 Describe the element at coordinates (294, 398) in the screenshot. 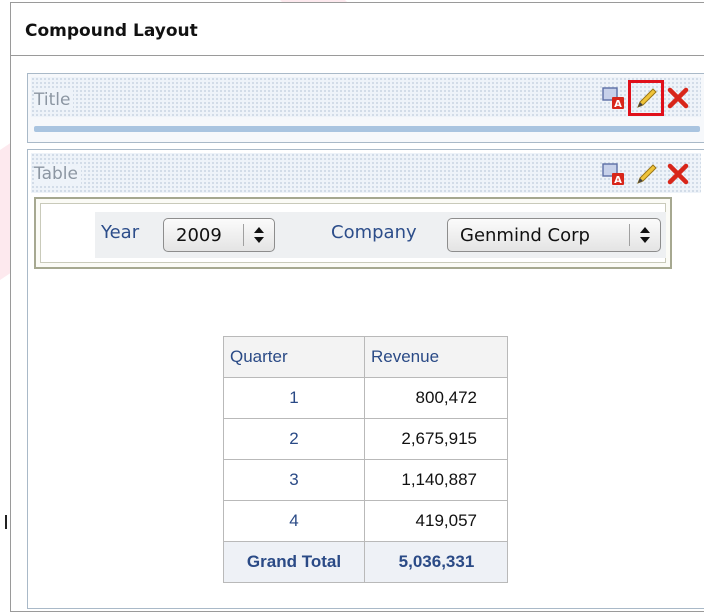

I see `quarter-cell: 1` at that location.